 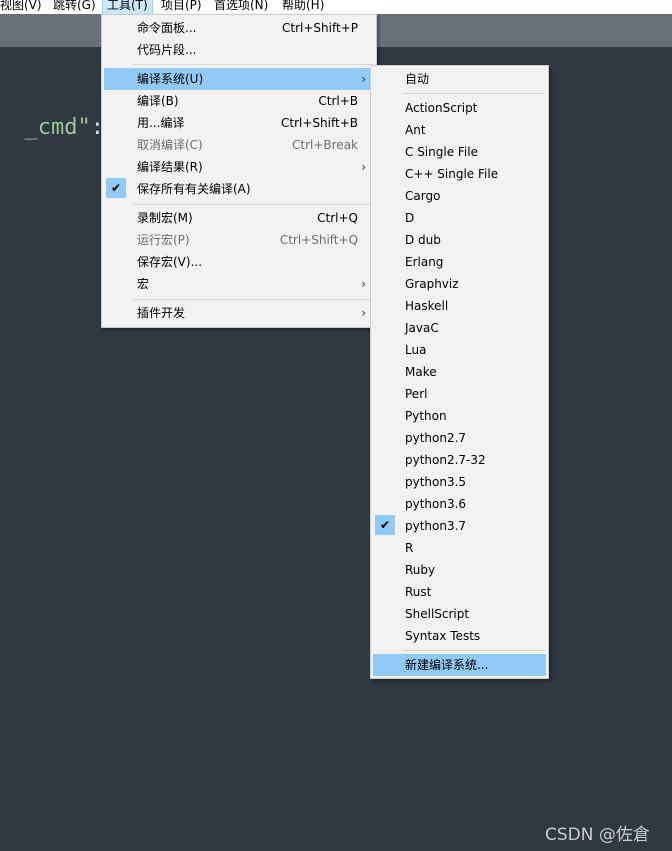 What do you see at coordinates (459, 592) in the screenshot?
I see `build-item: Rust` at bounding box center [459, 592].